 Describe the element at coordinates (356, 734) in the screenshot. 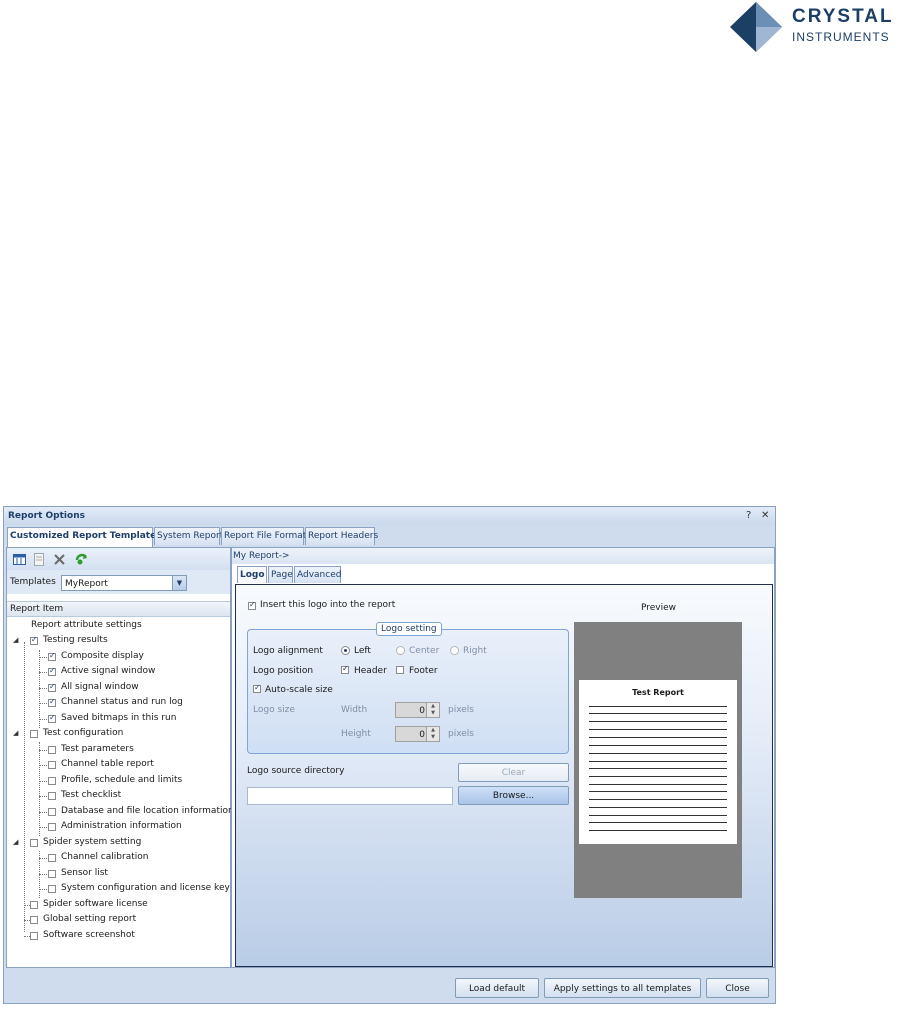

I see `height-label: Height` at that location.